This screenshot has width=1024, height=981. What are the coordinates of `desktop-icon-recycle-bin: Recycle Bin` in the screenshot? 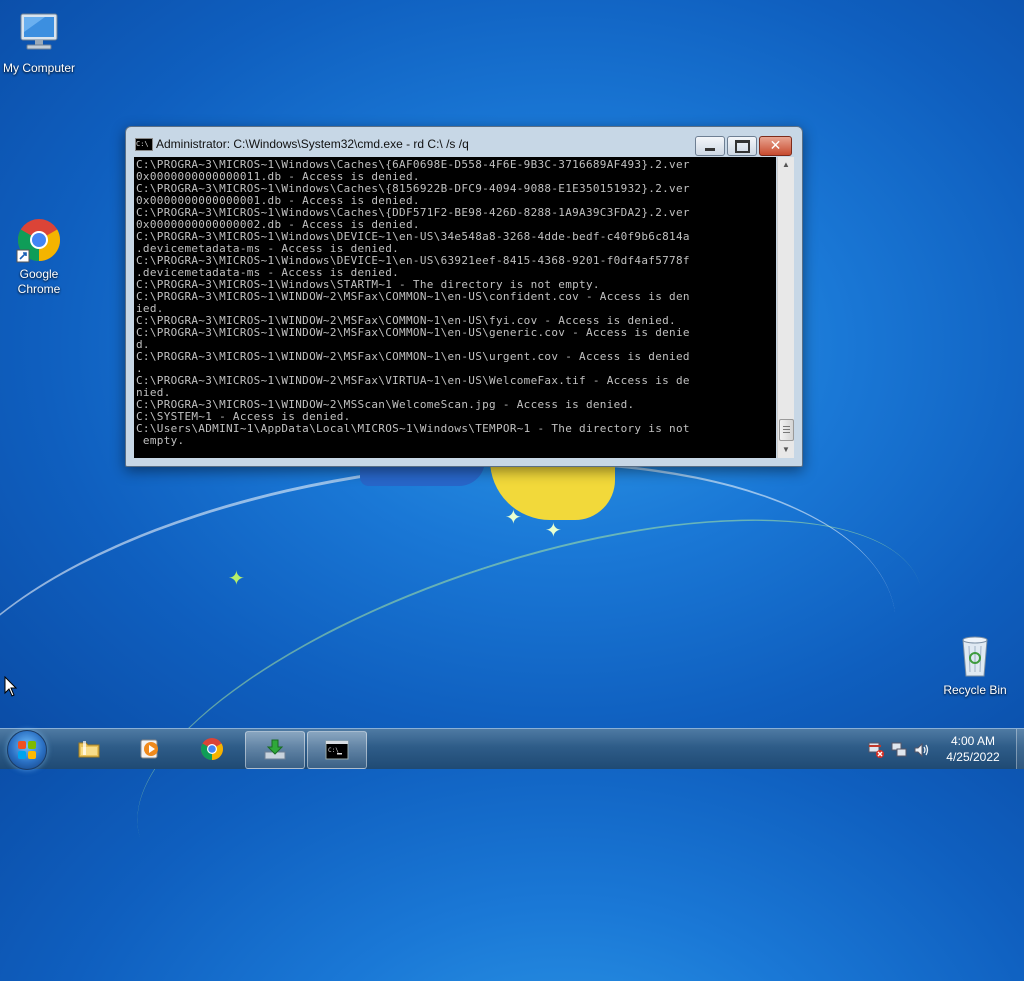 It's located at (975, 665).